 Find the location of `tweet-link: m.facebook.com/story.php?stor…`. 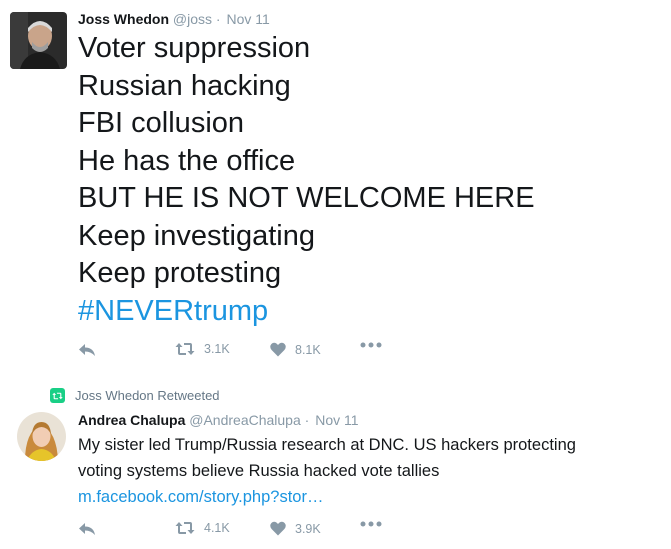

tweet-link: m.facebook.com/story.php?stor… is located at coordinates (327, 497).